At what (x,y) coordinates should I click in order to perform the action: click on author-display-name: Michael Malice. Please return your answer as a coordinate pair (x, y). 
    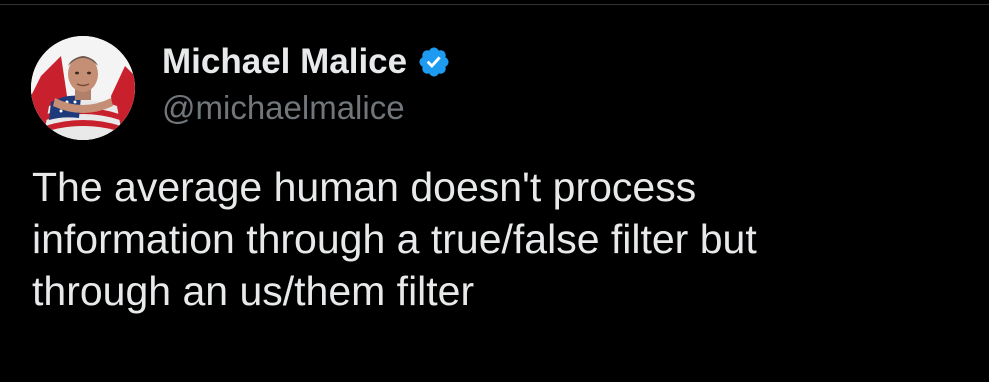
    Looking at the image, I should click on (284, 62).